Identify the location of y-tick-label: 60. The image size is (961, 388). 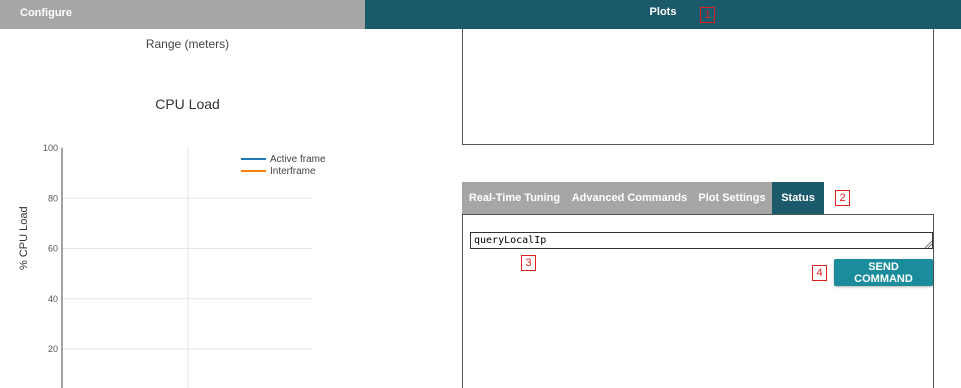
(53, 249).